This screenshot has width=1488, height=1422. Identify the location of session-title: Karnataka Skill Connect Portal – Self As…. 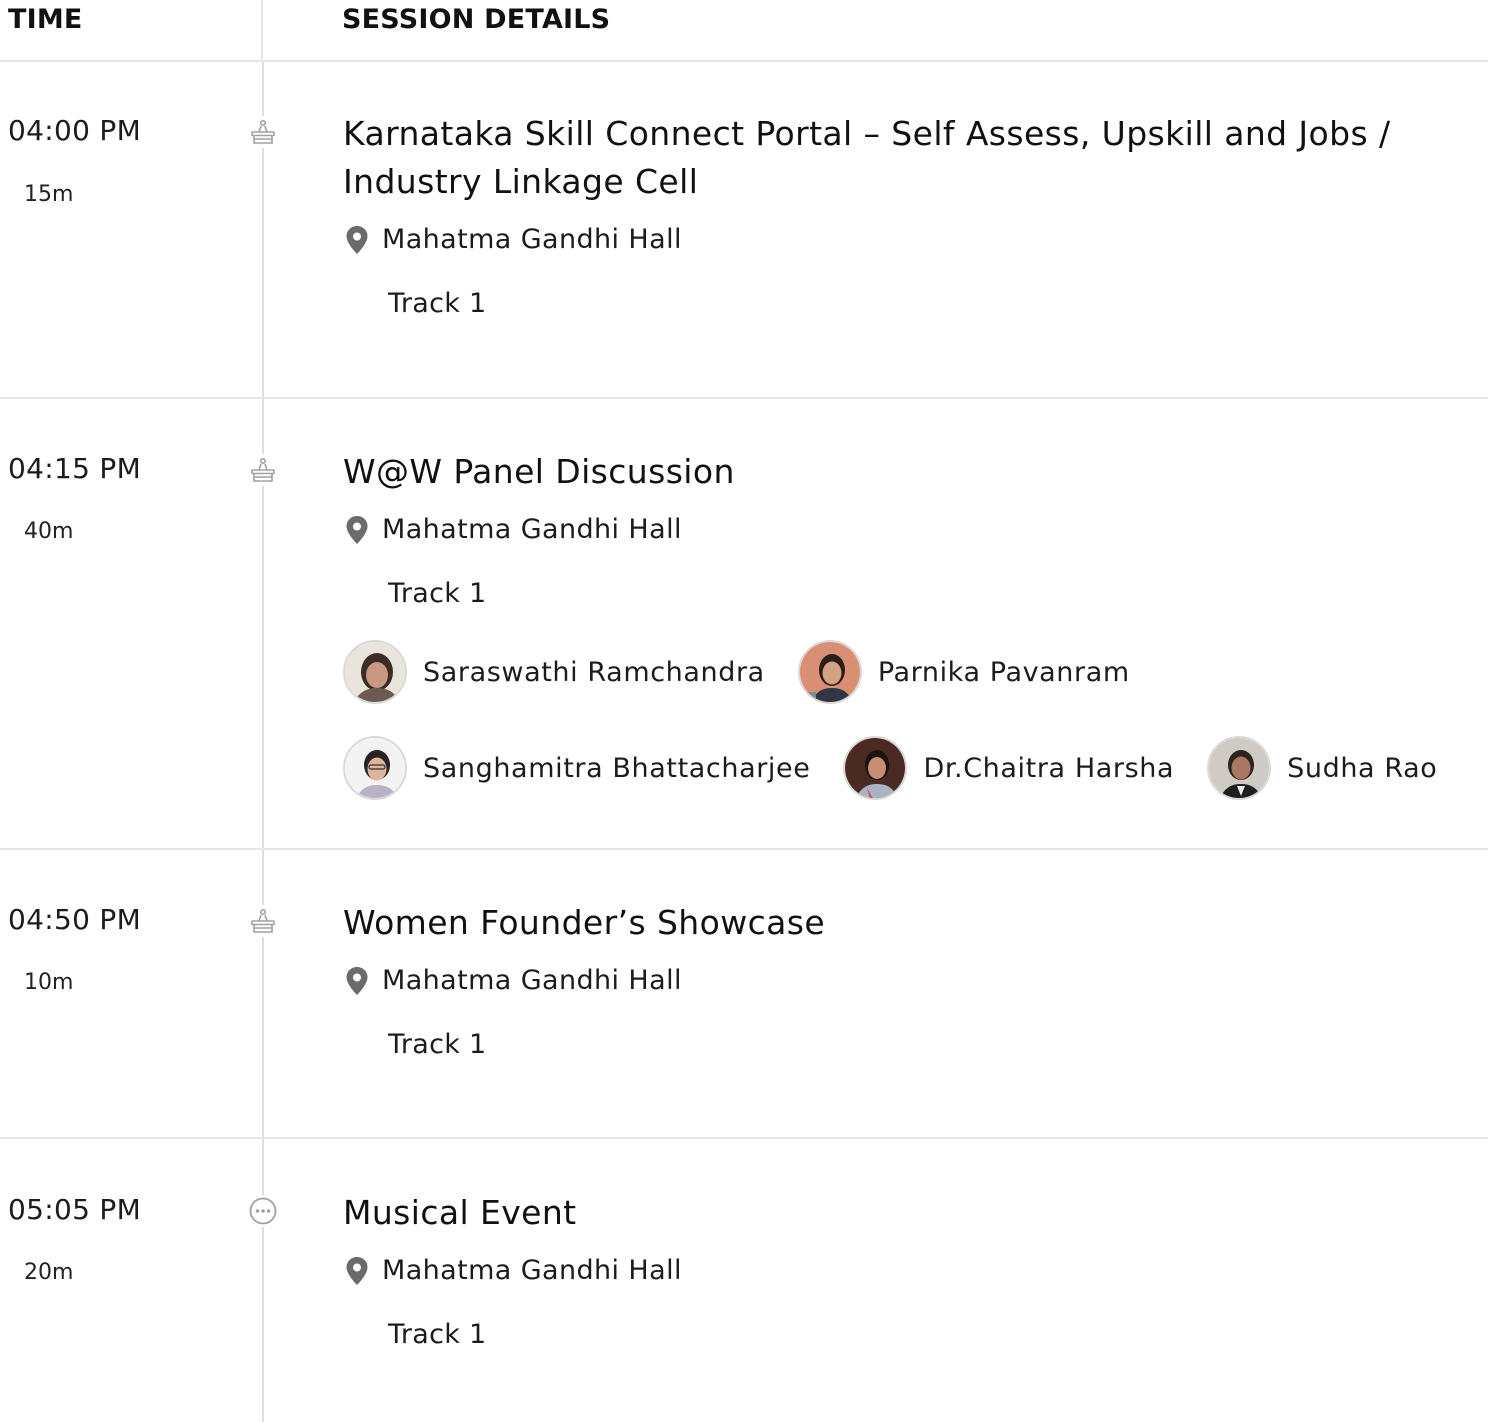
(910, 158).